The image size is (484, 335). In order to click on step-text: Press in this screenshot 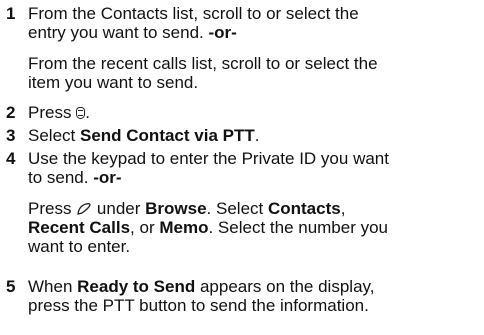, I will do `click(52, 112)`.